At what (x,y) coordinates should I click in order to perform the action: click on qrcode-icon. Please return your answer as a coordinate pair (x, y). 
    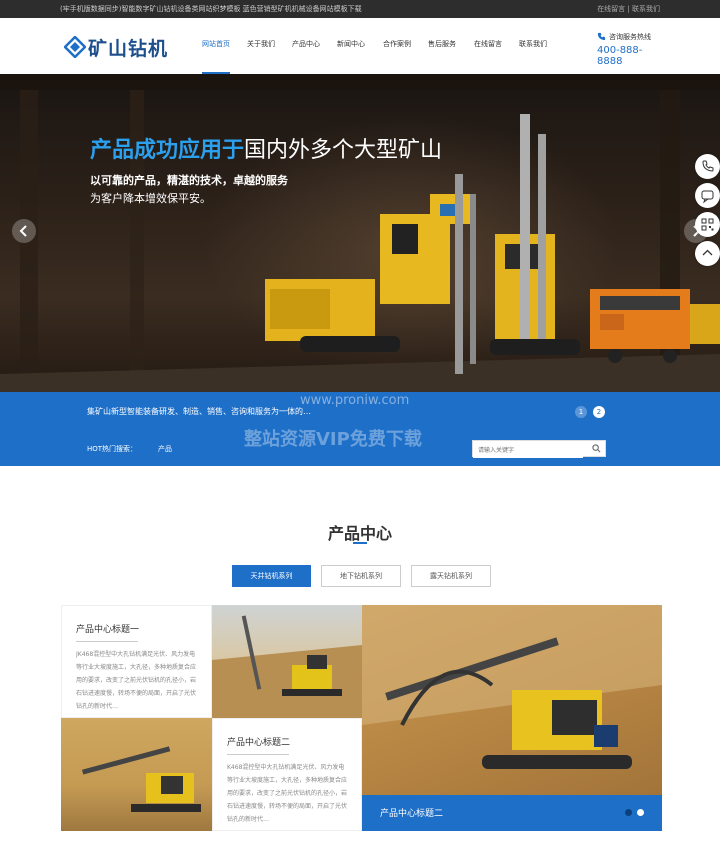
    Looking at the image, I should click on (707, 224).